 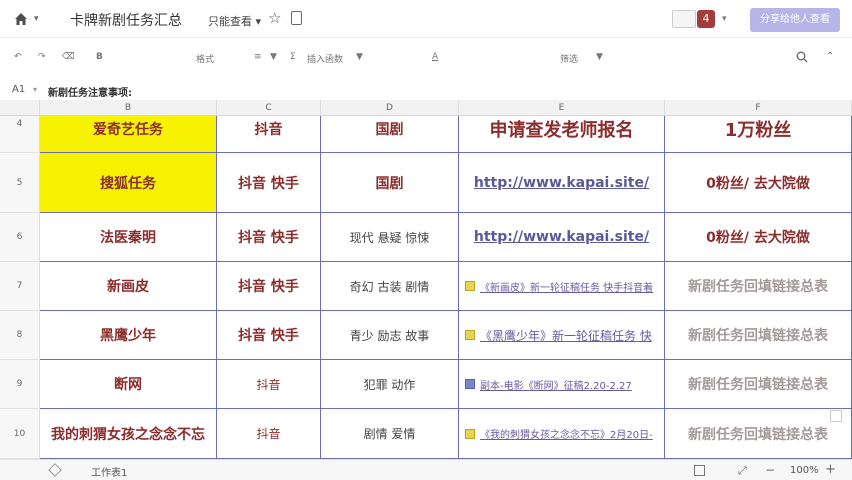 What do you see at coordinates (234, 21) in the screenshot?
I see `permission-dropdown: 只能查看 ▾` at bounding box center [234, 21].